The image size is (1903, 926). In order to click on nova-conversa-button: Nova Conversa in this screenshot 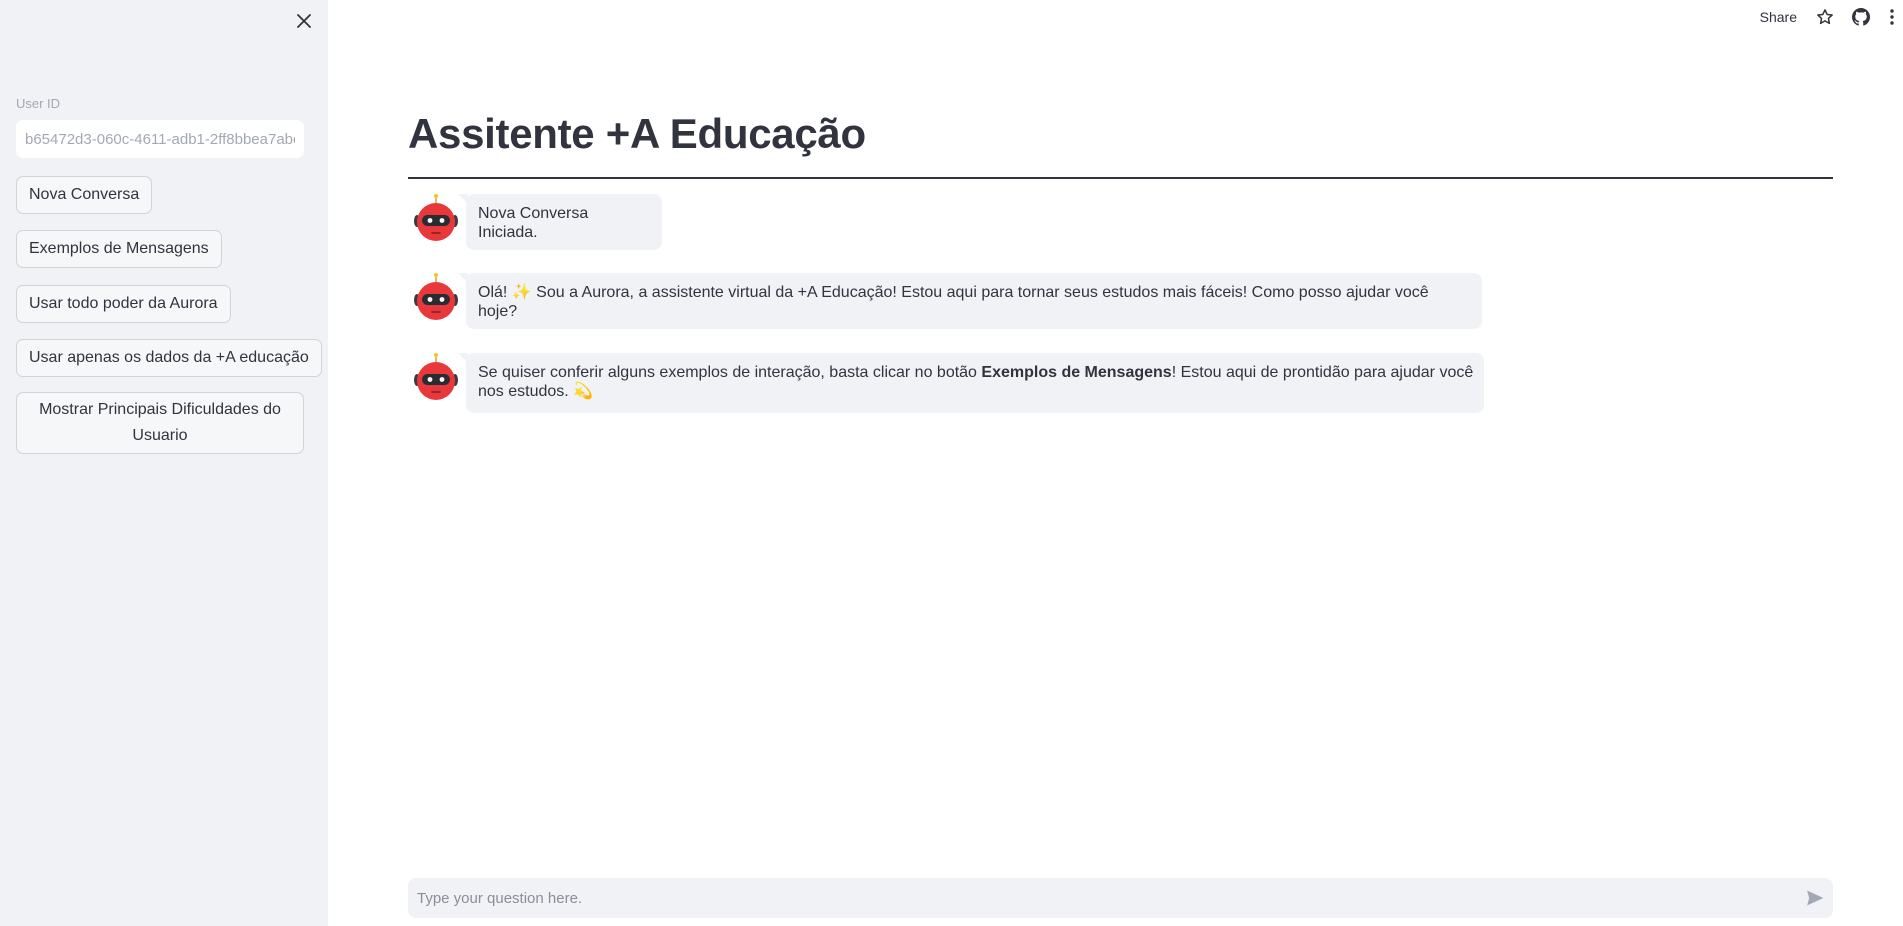, I will do `click(84, 195)`.